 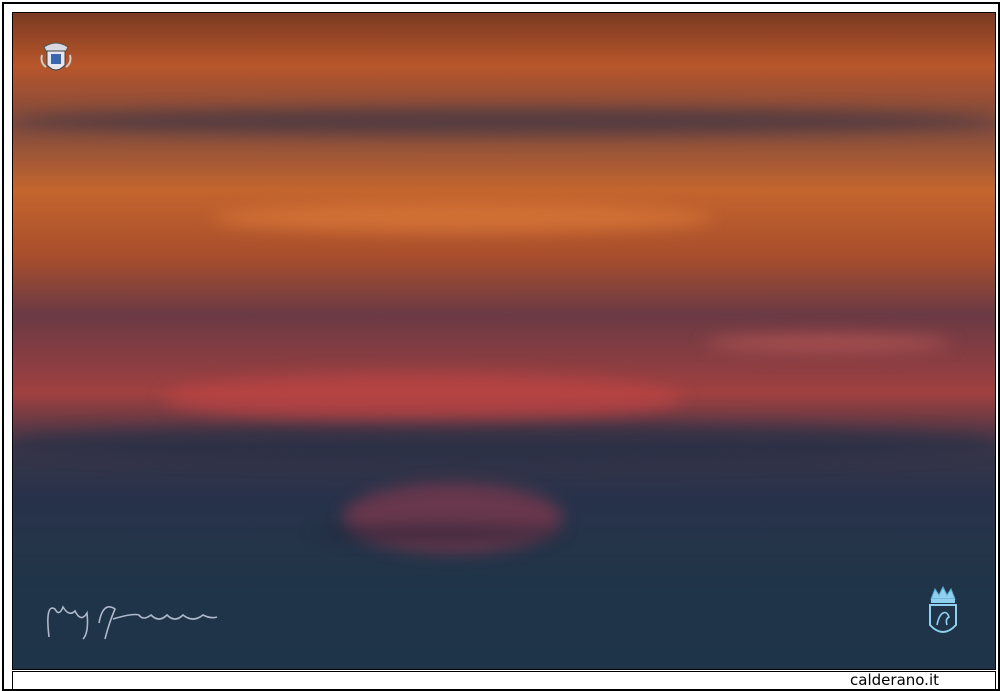 I want to click on cloud-band-dark, so click(x=504, y=121).